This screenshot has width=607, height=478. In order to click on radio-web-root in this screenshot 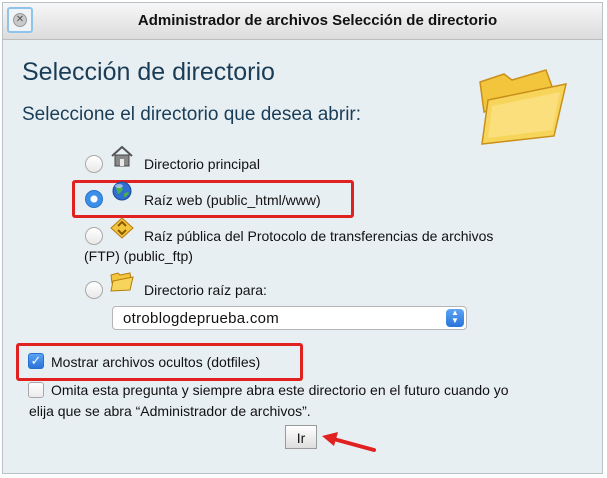, I will do `click(94, 199)`.